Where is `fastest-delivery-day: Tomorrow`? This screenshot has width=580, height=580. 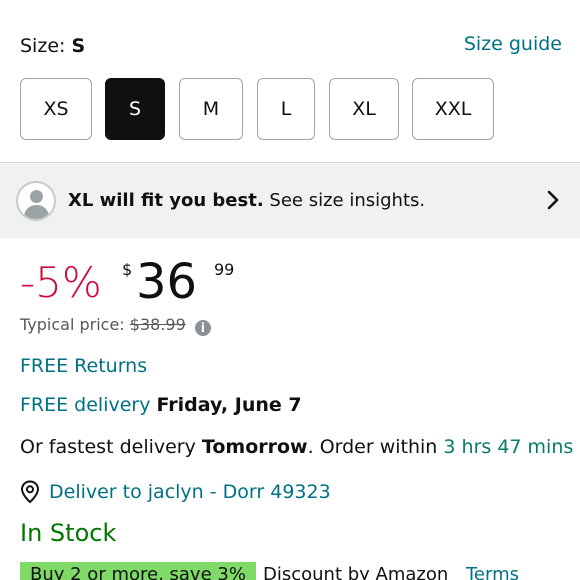 fastest-delivery-day: Tomorrow is located at coordinates (254, 447).